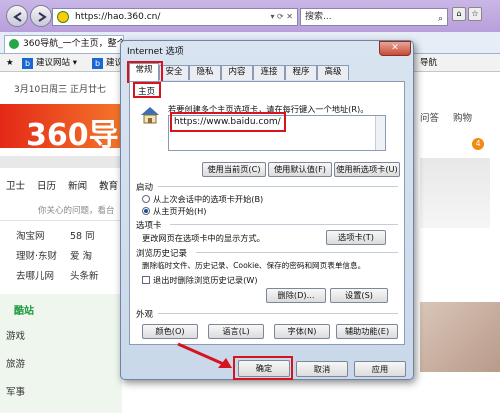  Describe the element at coordinates (374, 17) in the screenshot. I see `search-box: 搜索... ⌕` at that location.